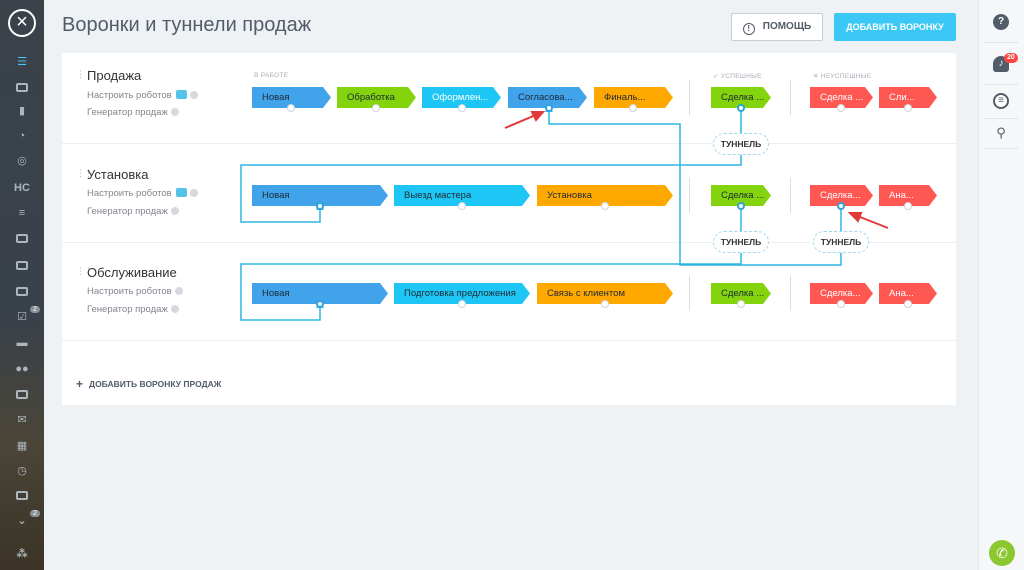 Image resolution: width=1024 pixels, height=570 pixels. What do you see at coordinates (1001, 22) in the screenshot?
I see `help-icon: ?` at bounding box center [1001, 22].